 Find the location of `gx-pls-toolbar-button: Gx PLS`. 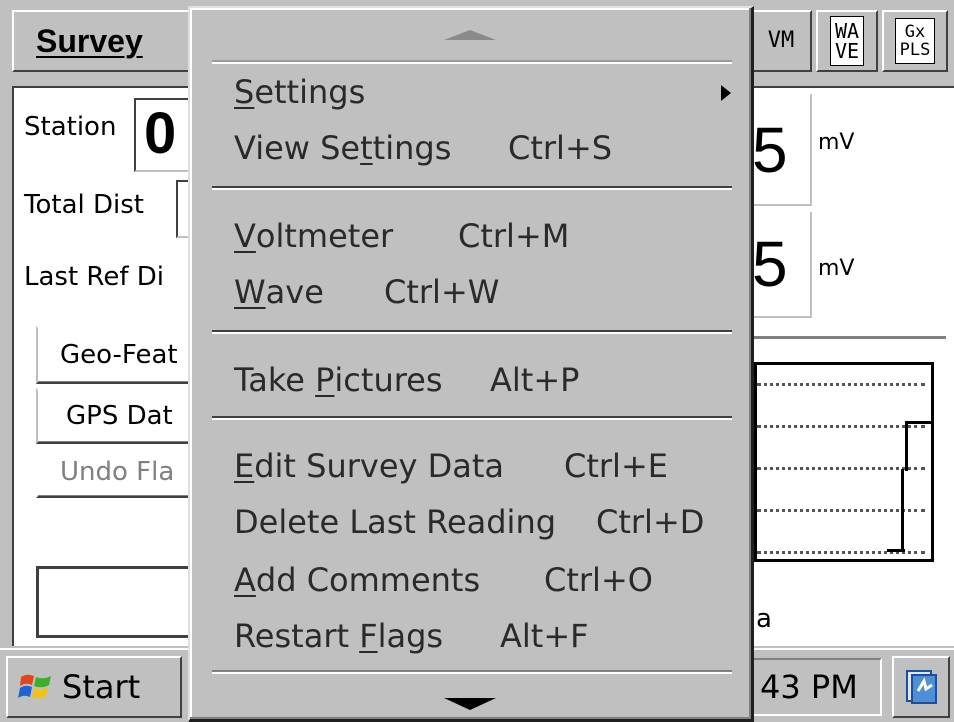

gx-pls-toolbar-button: Gx PLS is located at coordinates (915, 41).